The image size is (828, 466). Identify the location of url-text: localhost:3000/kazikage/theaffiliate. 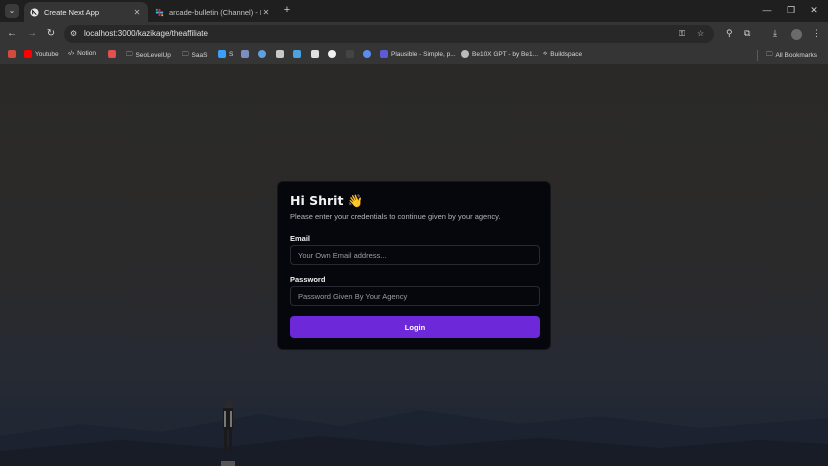
(146, 33).